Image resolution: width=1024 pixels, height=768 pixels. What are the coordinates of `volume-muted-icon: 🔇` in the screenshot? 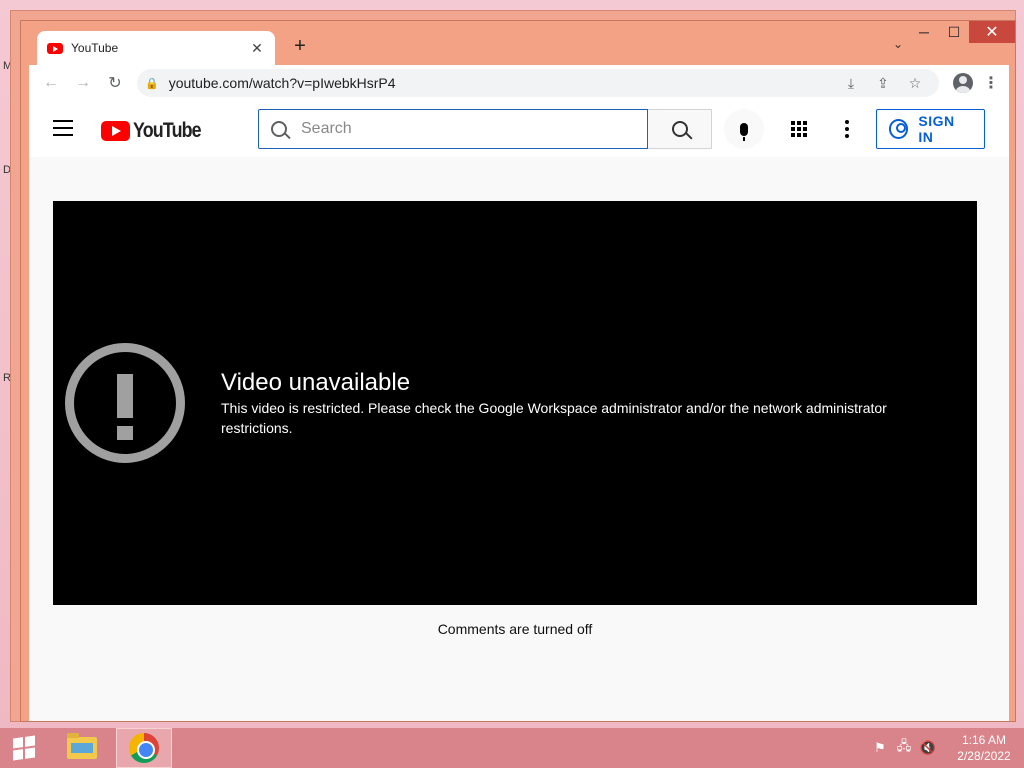 It's located at (928, 748).